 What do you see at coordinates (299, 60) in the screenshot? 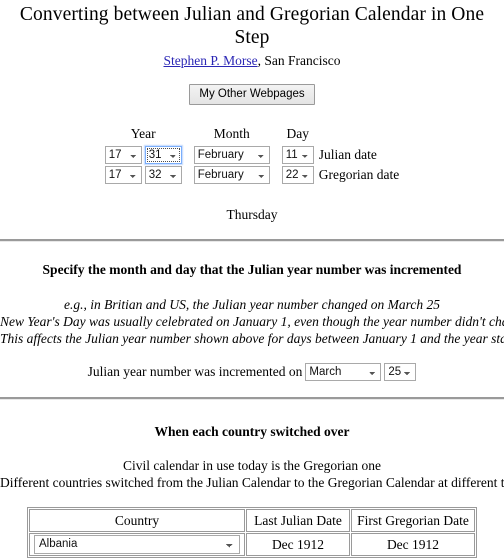
I see `author-location: , San Francisco` at bounding box center [299, 60].